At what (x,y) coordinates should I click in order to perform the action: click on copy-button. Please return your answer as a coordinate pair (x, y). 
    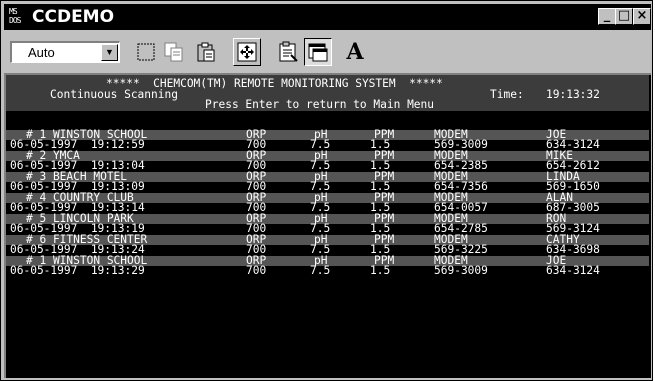
    Looking at the image, I should click on (174, 52).